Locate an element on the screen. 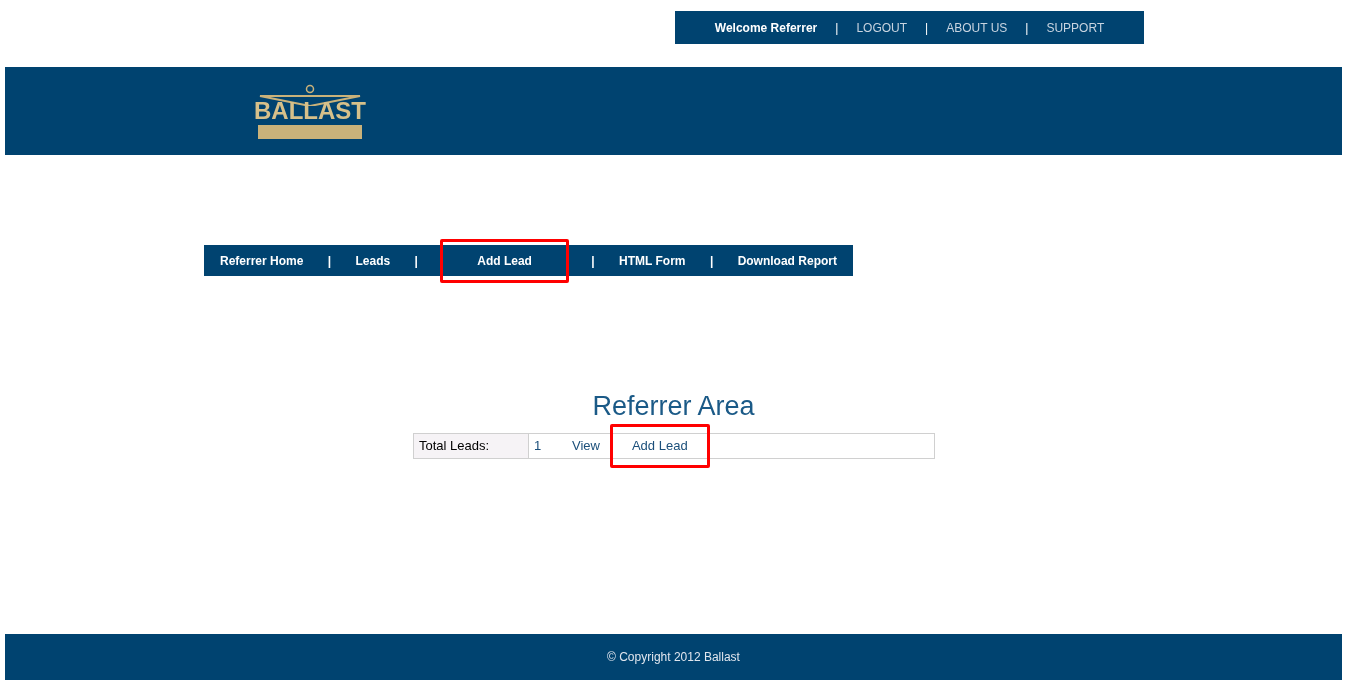  nav-link: Leads is located at coordinates (373, 260).